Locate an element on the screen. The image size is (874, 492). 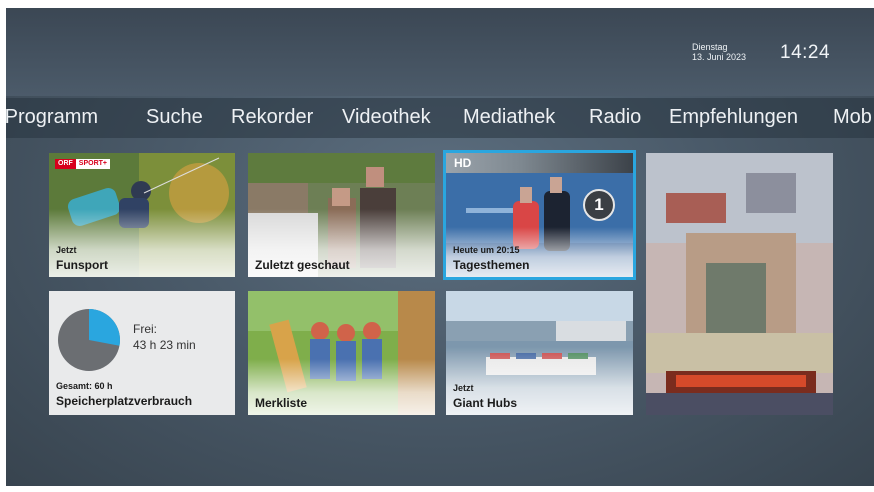
tile-title: Merkliste is located at coordinates (281, 403).